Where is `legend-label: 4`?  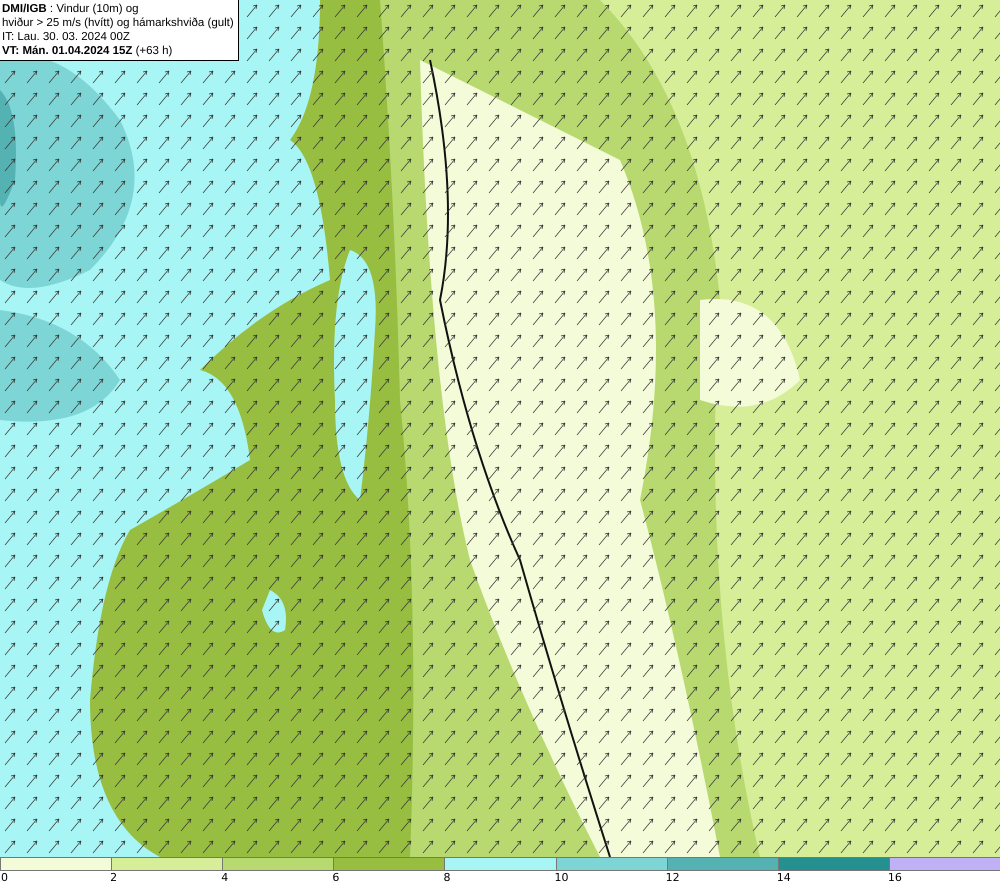 legend-label: 4 is located at coordinates (224, 877).